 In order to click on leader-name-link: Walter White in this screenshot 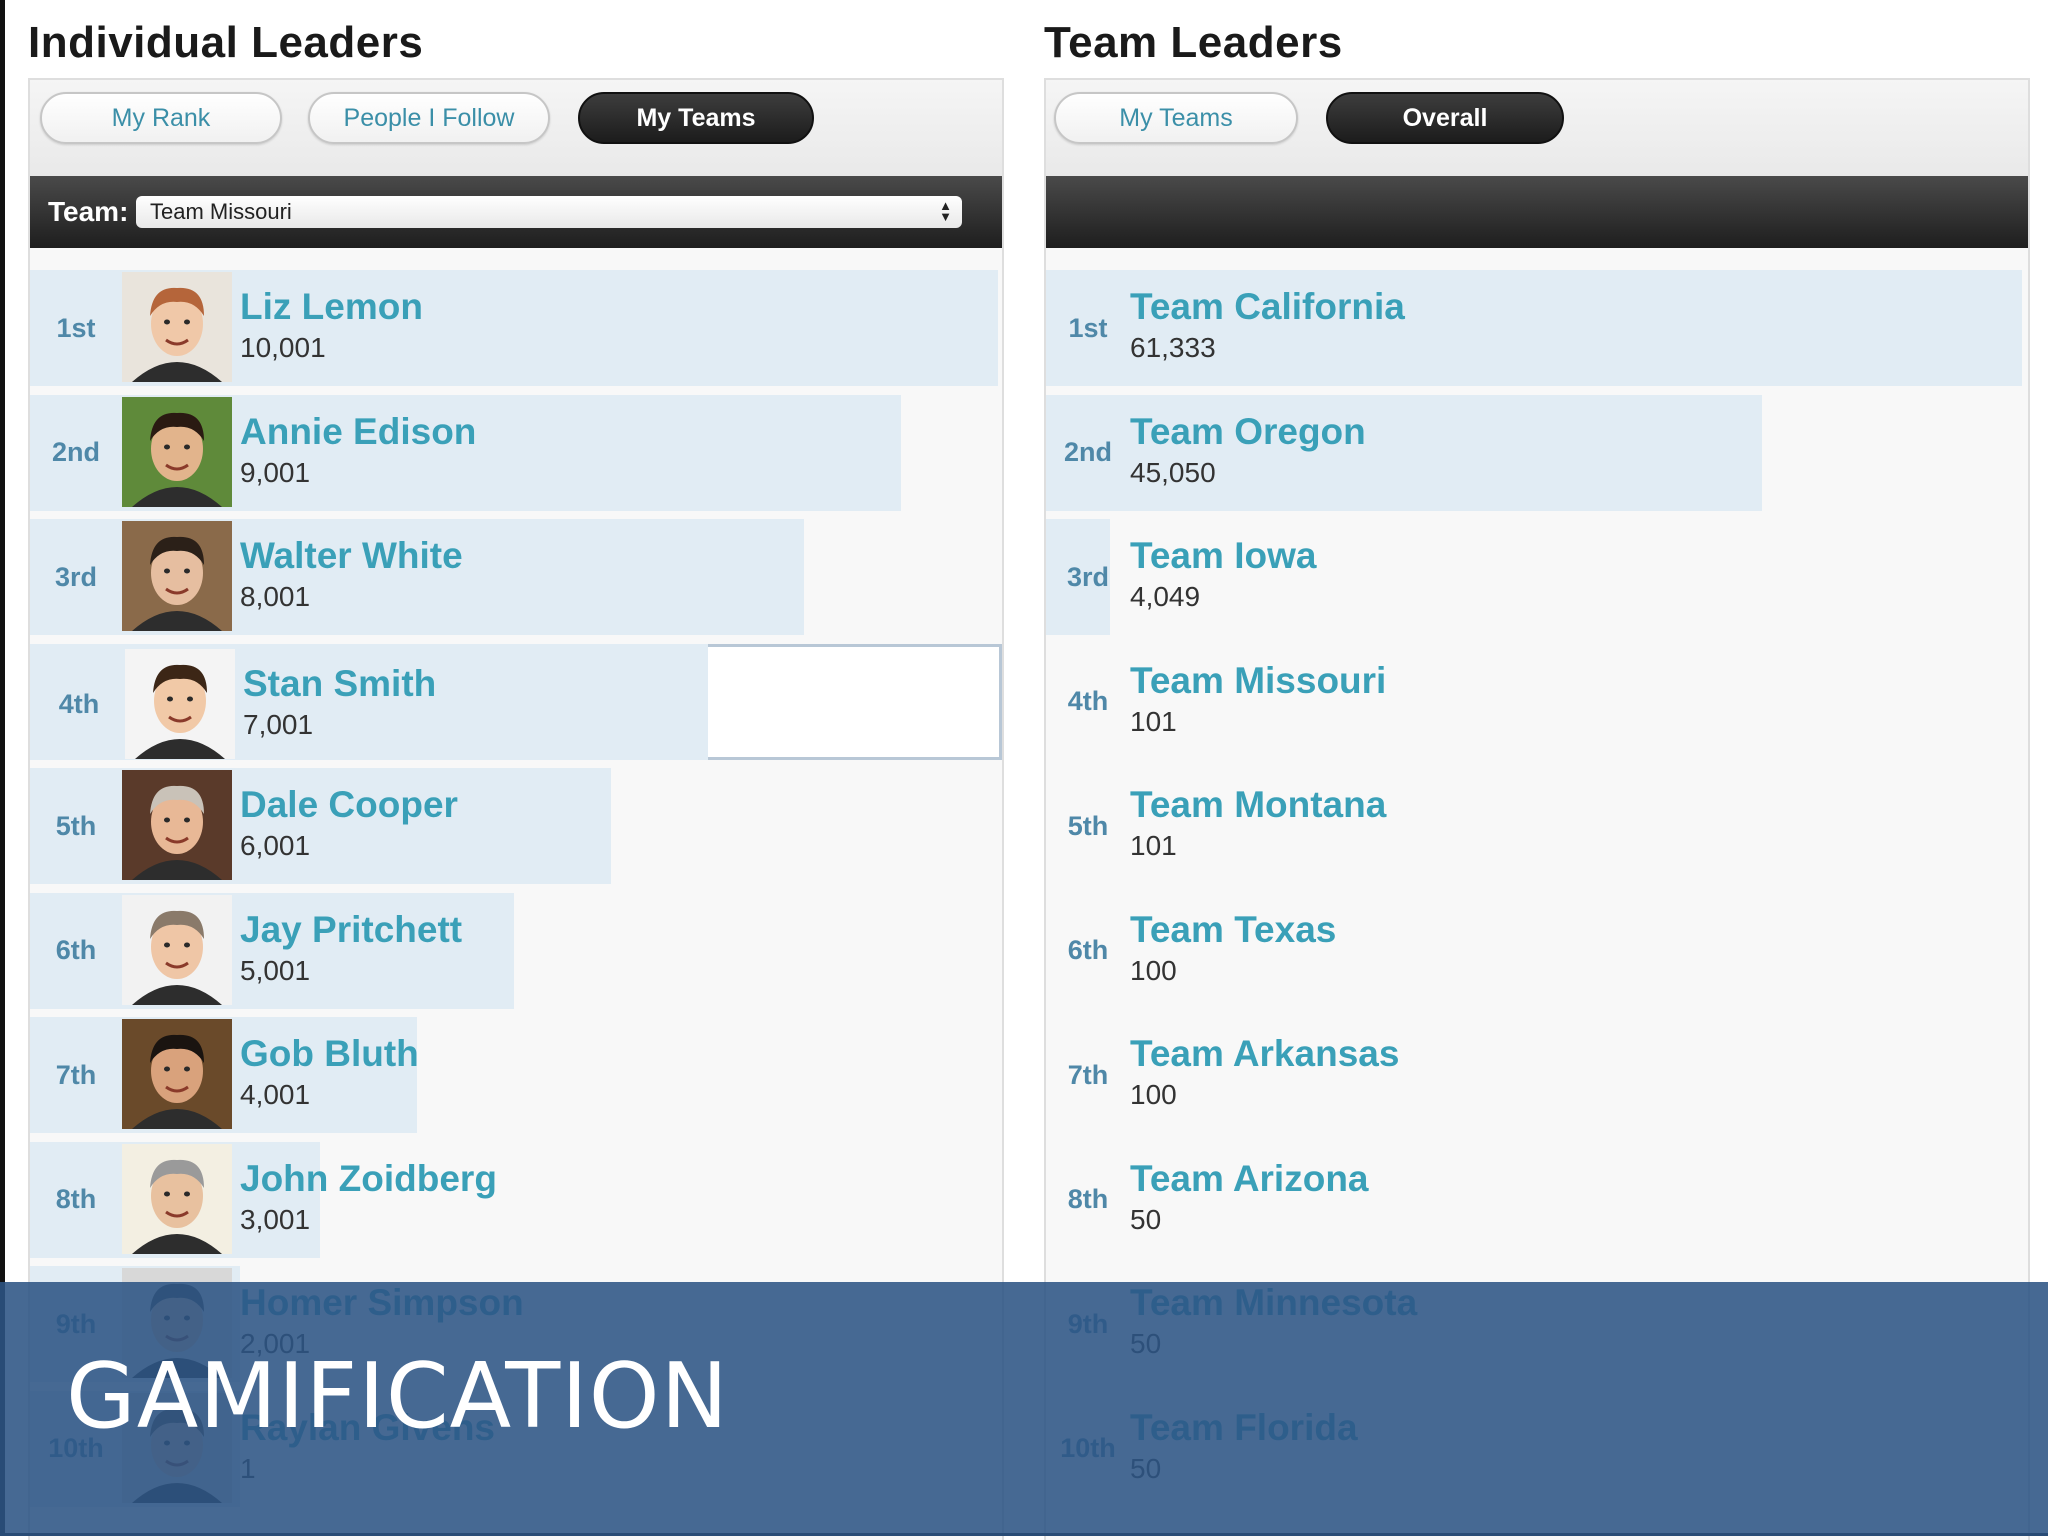, I will do `click(351, 556)`.